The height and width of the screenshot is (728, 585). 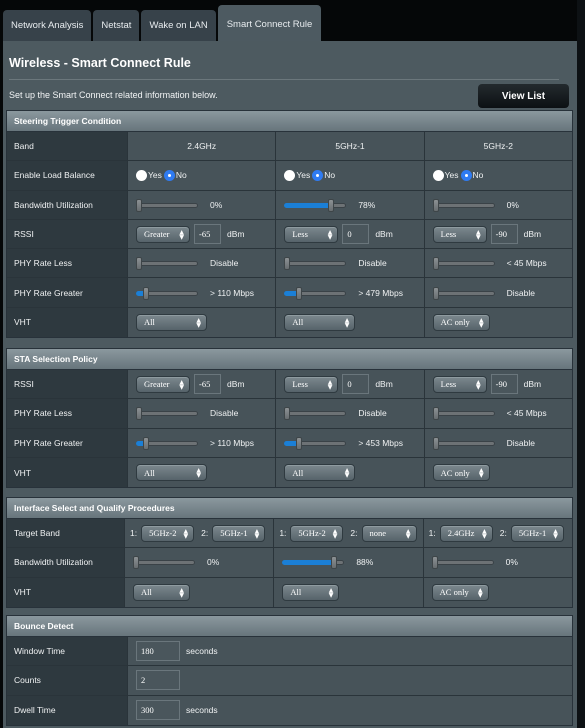 What do you see at coordinates (158, 651) in the screenshot?
I see `window-time-input: 180` at bounding box center [158, 651].